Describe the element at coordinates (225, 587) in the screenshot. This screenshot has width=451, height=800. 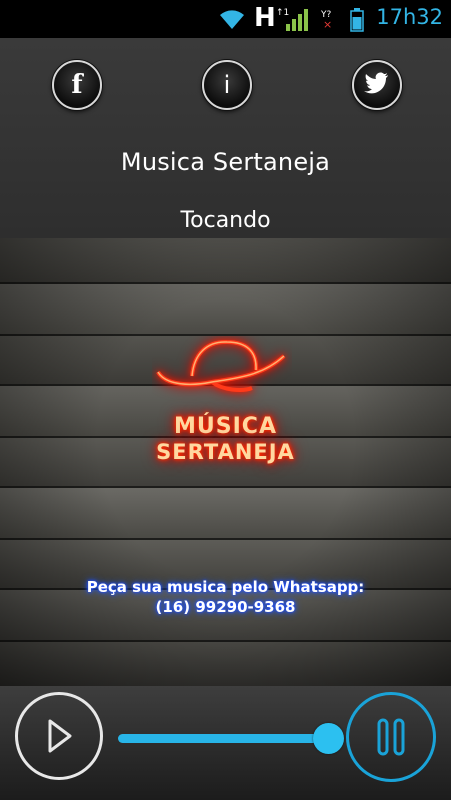
I see `promo-line1: Peça sua musica pelo Whatsapp:` at that location.